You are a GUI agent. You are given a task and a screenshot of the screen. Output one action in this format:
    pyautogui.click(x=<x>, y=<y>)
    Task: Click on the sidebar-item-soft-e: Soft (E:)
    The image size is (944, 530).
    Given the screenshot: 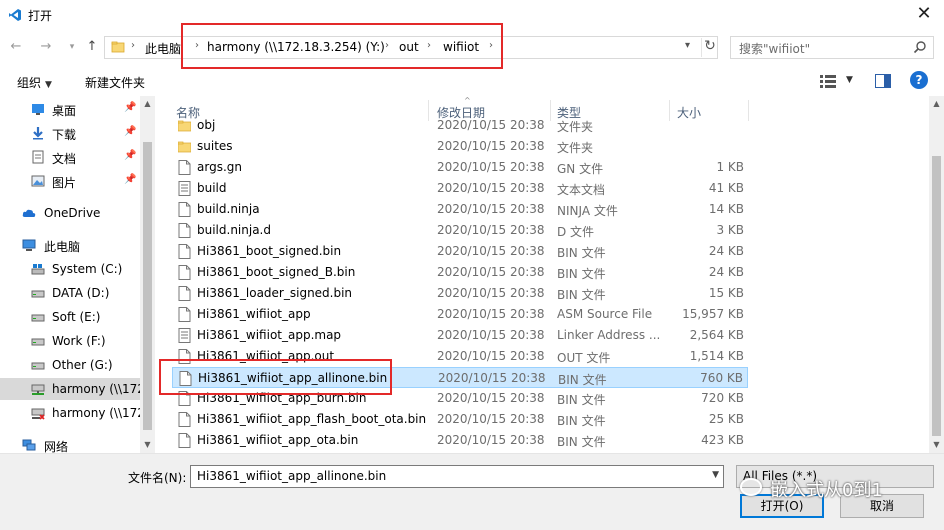 What is the action you would take?
    pyautogui.click(x=70, y=317)
    